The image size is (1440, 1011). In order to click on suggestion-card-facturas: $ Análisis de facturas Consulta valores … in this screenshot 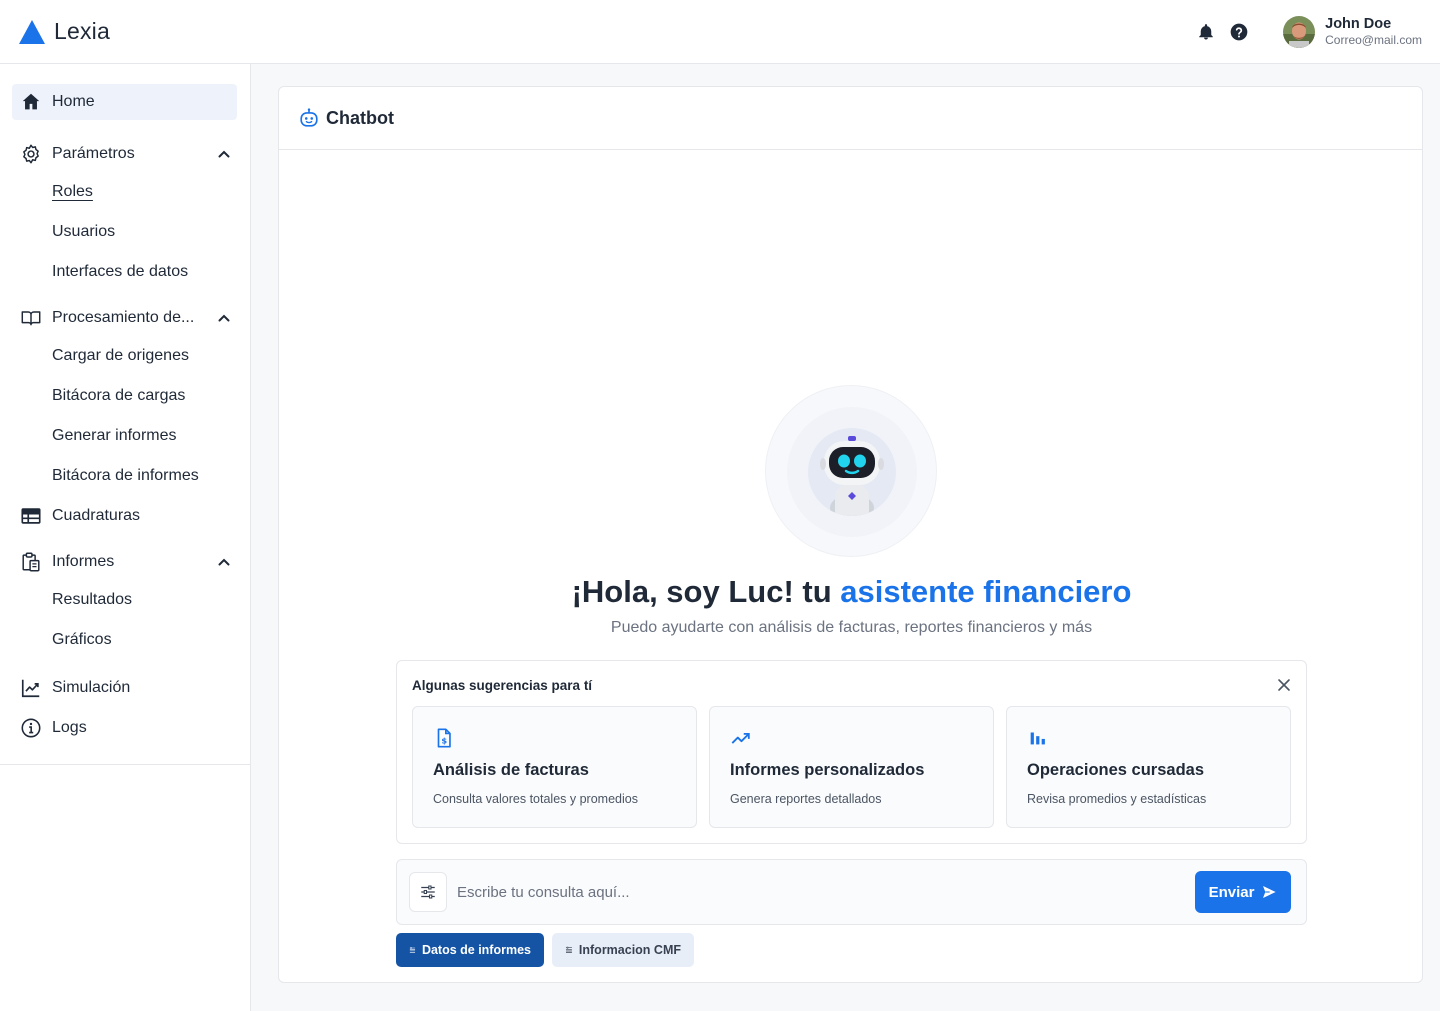, I will do `click(554, 767)`.